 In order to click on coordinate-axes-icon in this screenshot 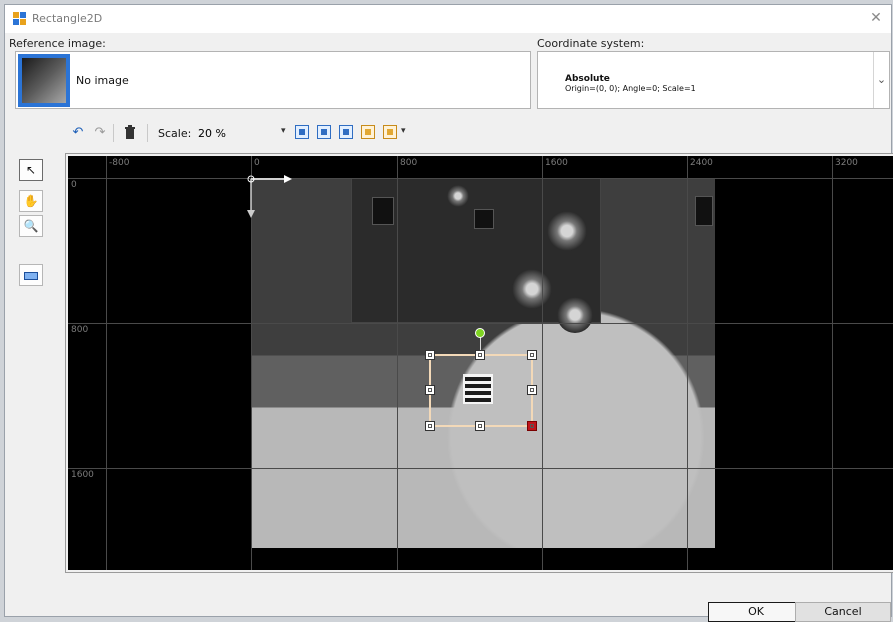, I will do `click(269, 196)`.